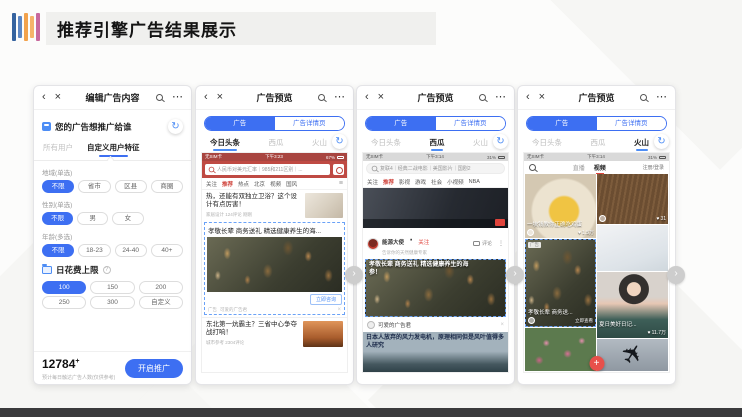  Describe the element at coordinates (154, 368) in the screenshot. I see `start-promotion-button: 开启推广` at that location.